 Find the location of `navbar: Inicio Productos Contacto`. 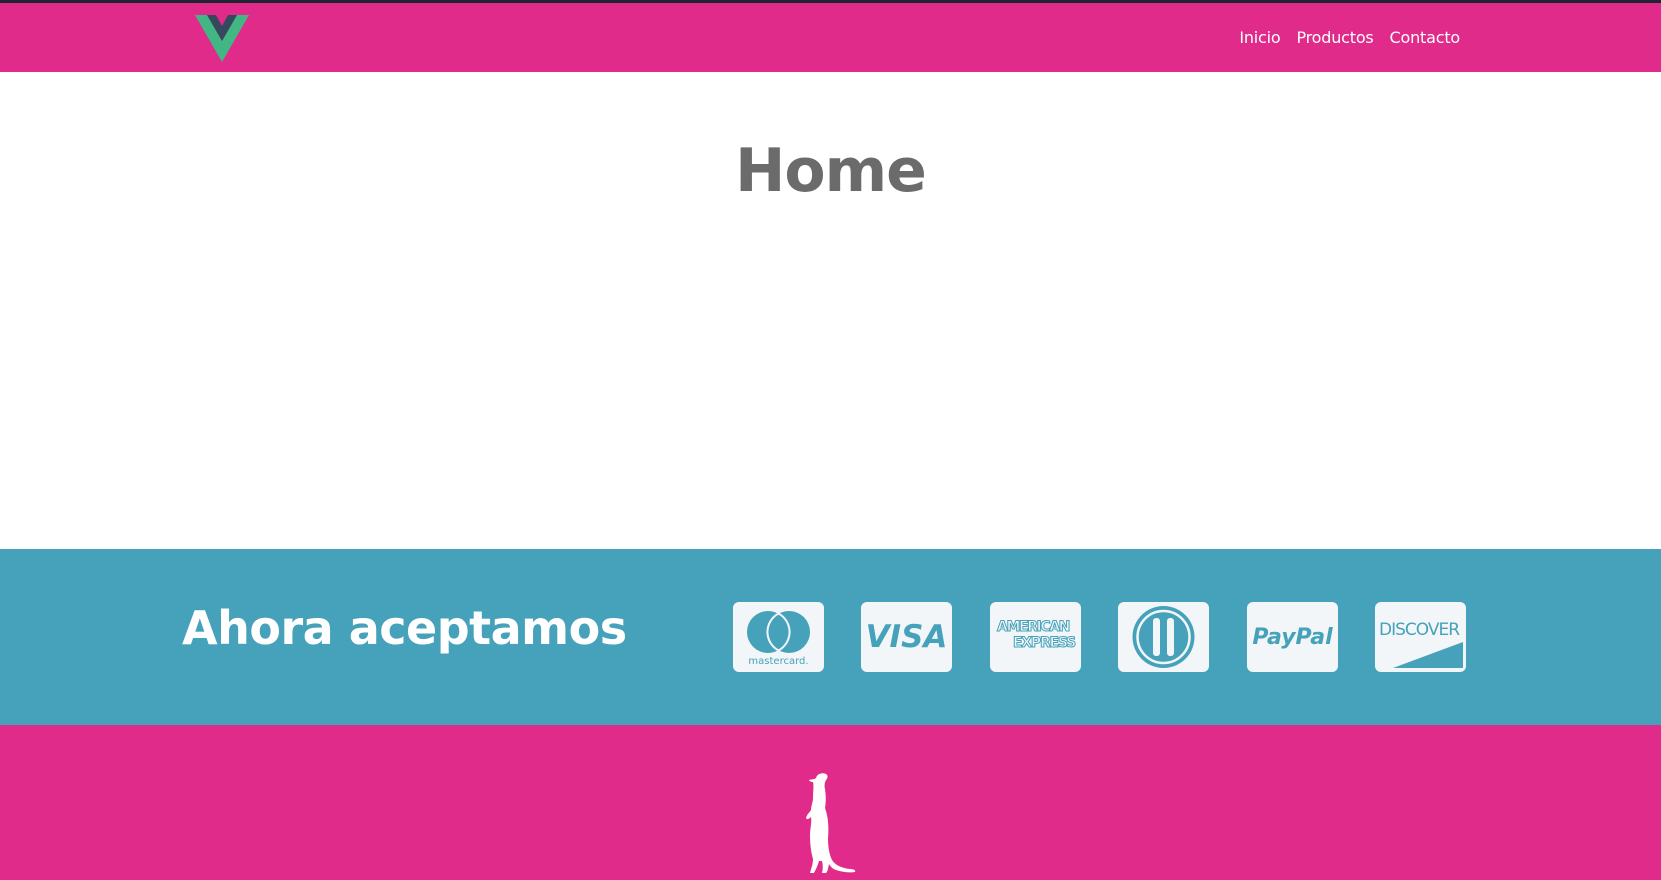

navbar: Inicio Productos Contacto is located at coordinates (830, 37).